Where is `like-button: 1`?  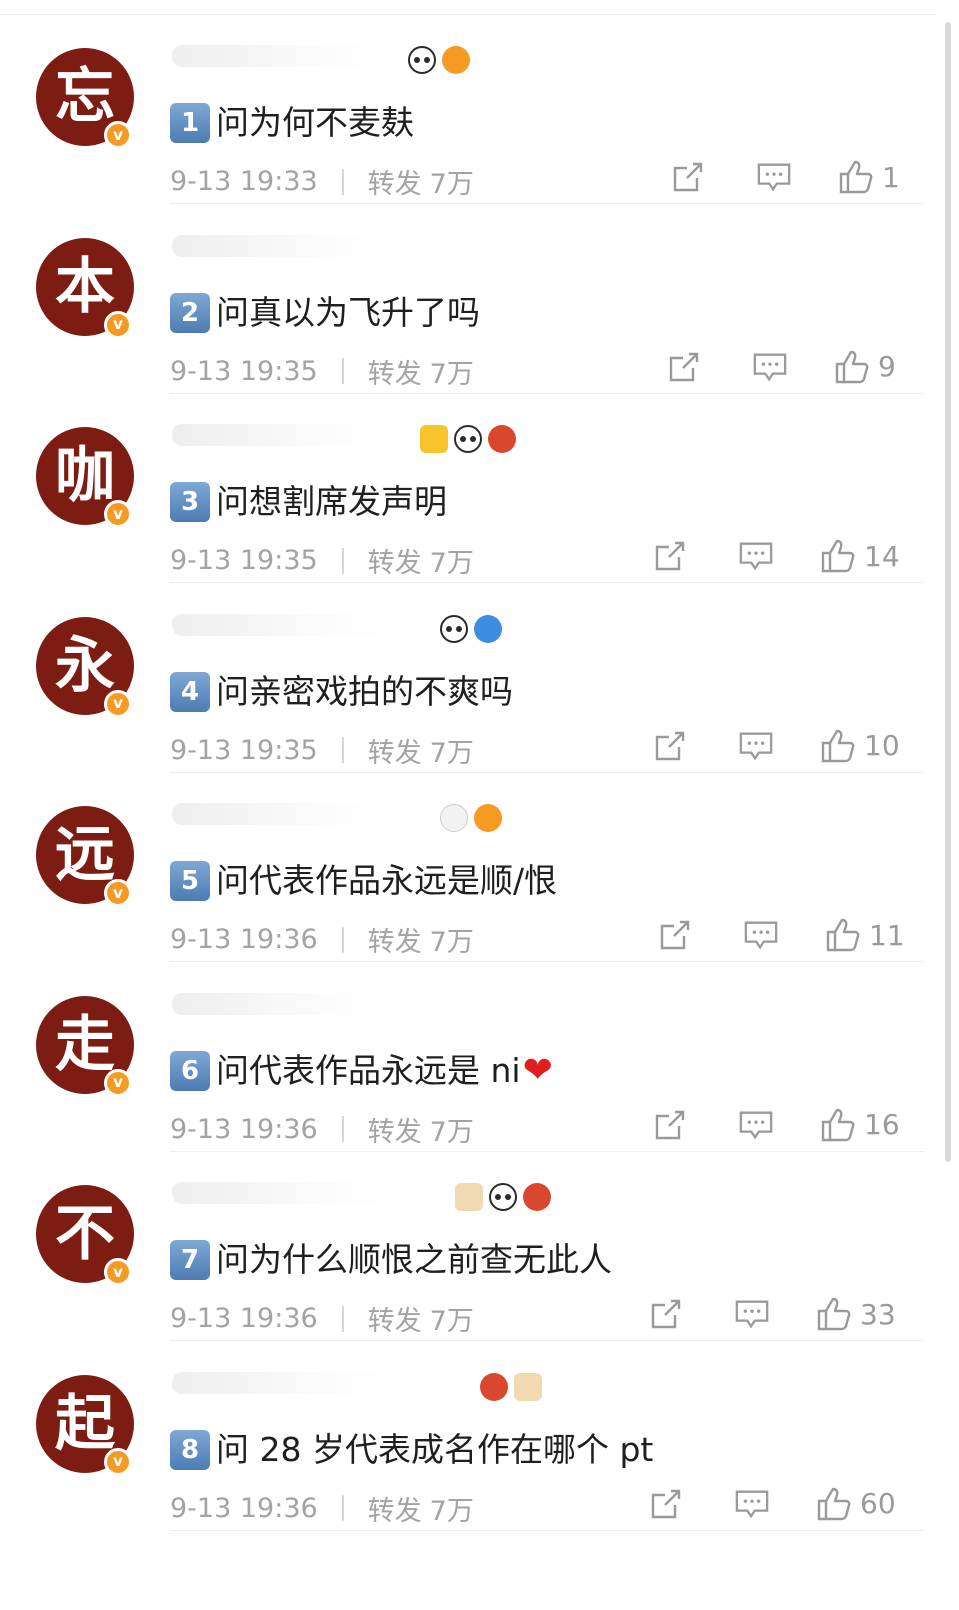
like-button: 1 is located at coordinates (869, 177).